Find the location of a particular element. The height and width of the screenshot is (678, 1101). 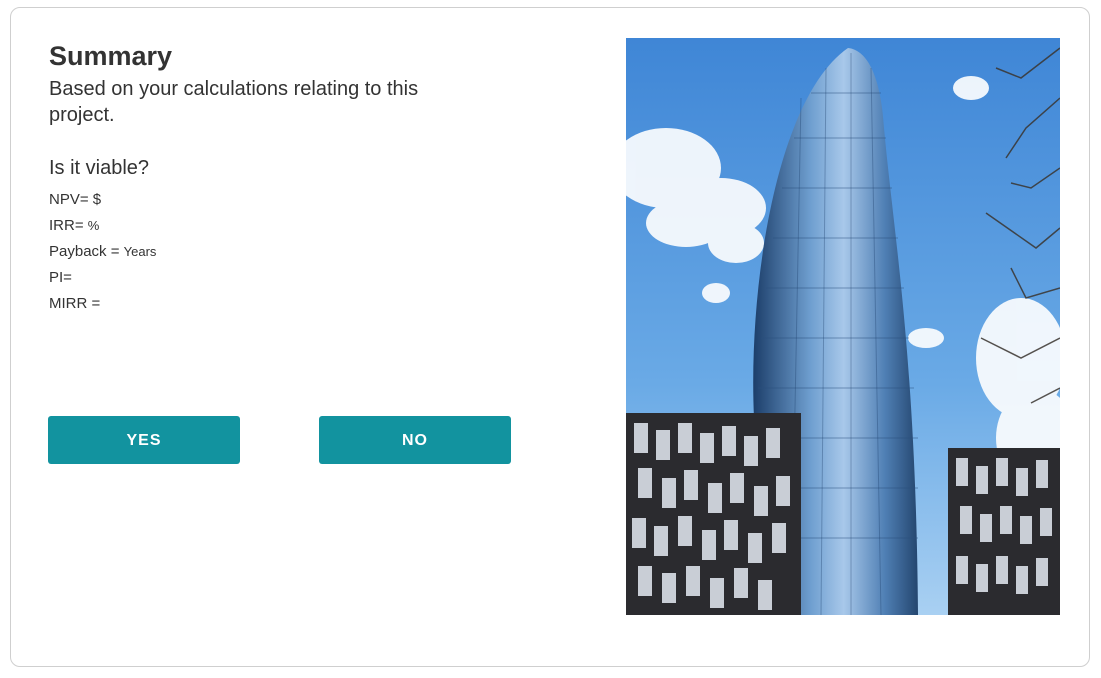

mirr-label: MIRR = is located at coordinates (75, 303).